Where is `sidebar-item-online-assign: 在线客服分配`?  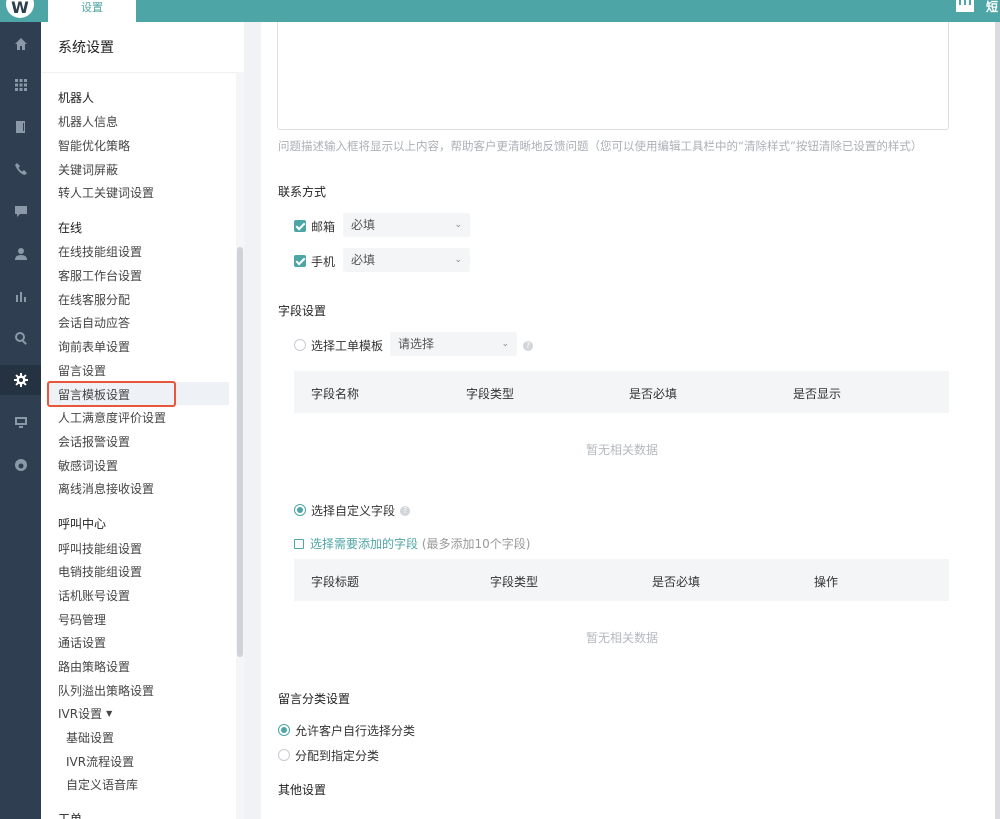 sidebar-item-online-assign: 在线客服分配 is located at coordinates (94, 299).